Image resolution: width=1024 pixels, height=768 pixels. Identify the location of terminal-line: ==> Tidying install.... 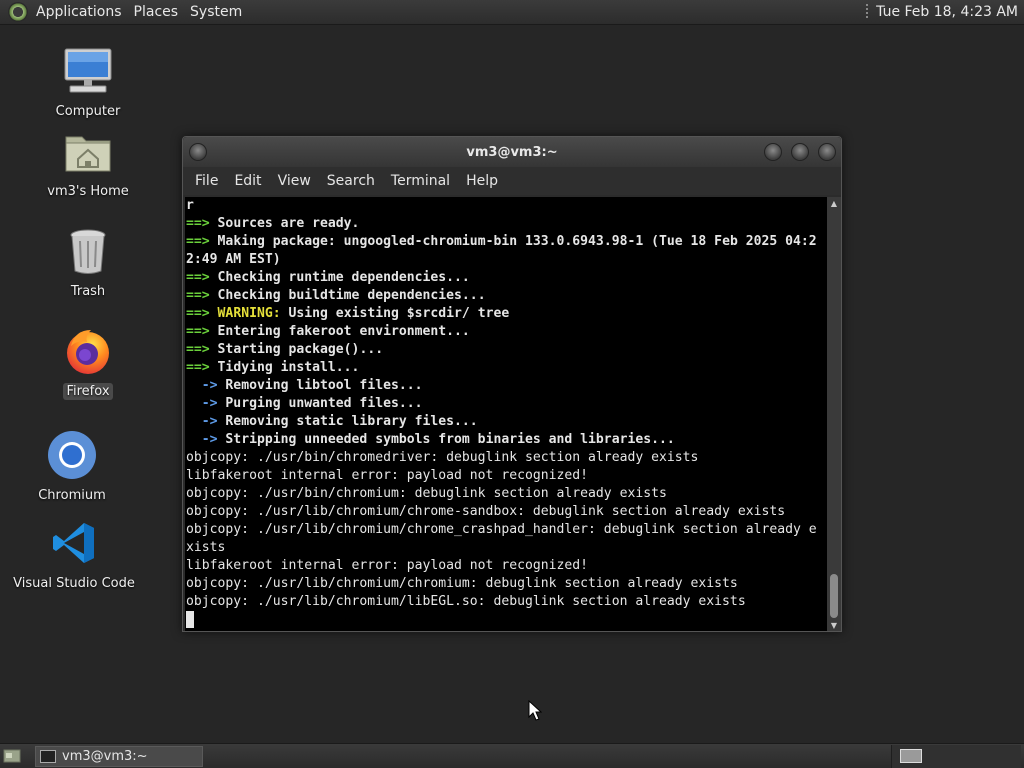
(273, 367).